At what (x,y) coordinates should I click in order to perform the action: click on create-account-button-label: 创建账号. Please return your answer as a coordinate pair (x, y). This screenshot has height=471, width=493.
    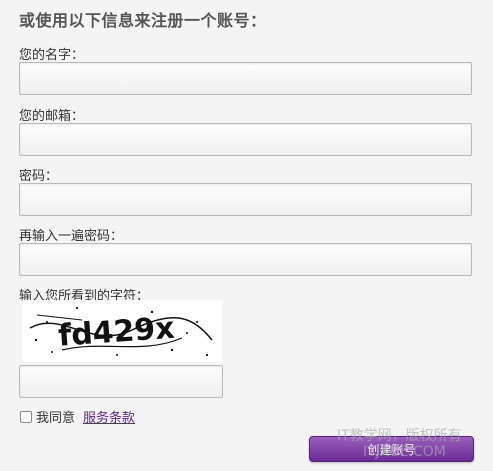
    Looking at the image, I should click on (391, 449).